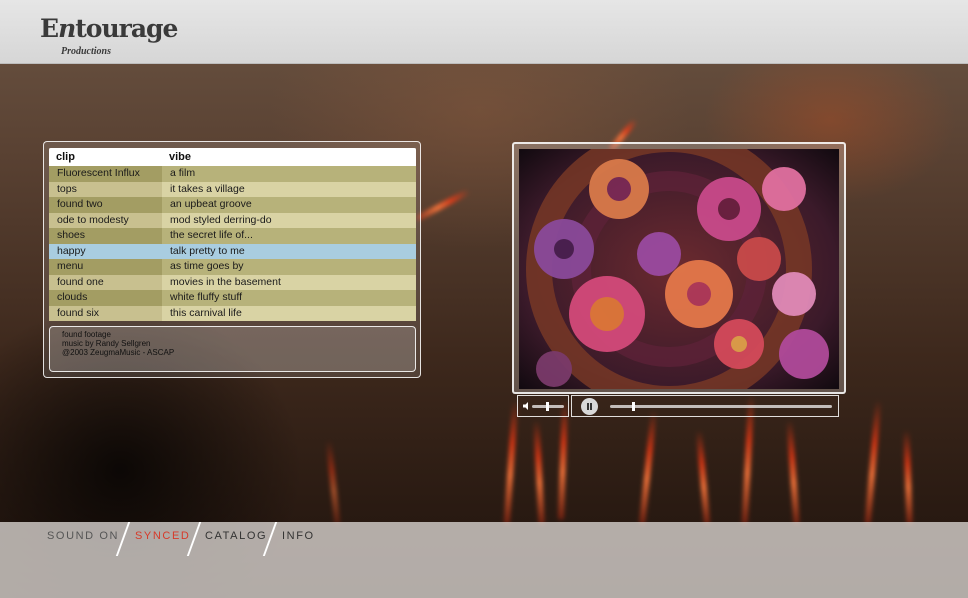  What do you see at coordinates (289, 220) in the screenshot?
I see `vibe-cell: mod styled derring-do` at bounding box center [289, 220].